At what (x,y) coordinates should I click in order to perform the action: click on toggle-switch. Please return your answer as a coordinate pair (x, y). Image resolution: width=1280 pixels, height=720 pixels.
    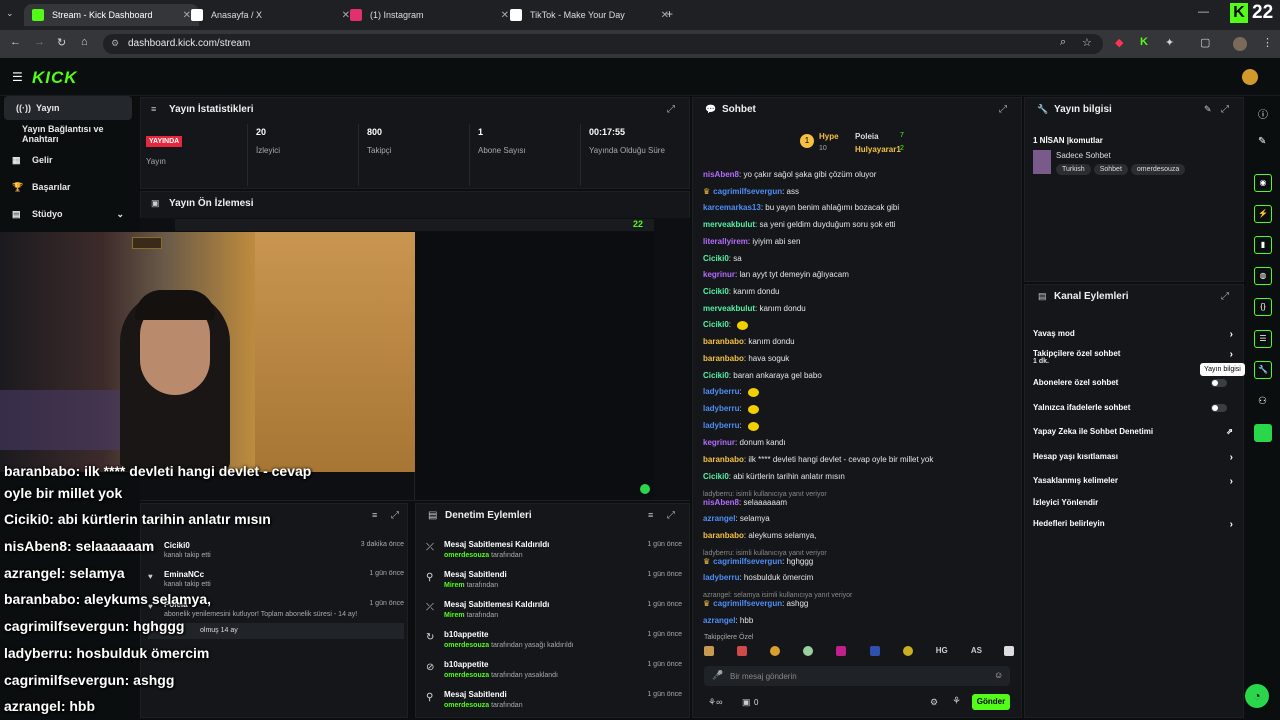
    Looking at the image, I should click on (1219, 383).